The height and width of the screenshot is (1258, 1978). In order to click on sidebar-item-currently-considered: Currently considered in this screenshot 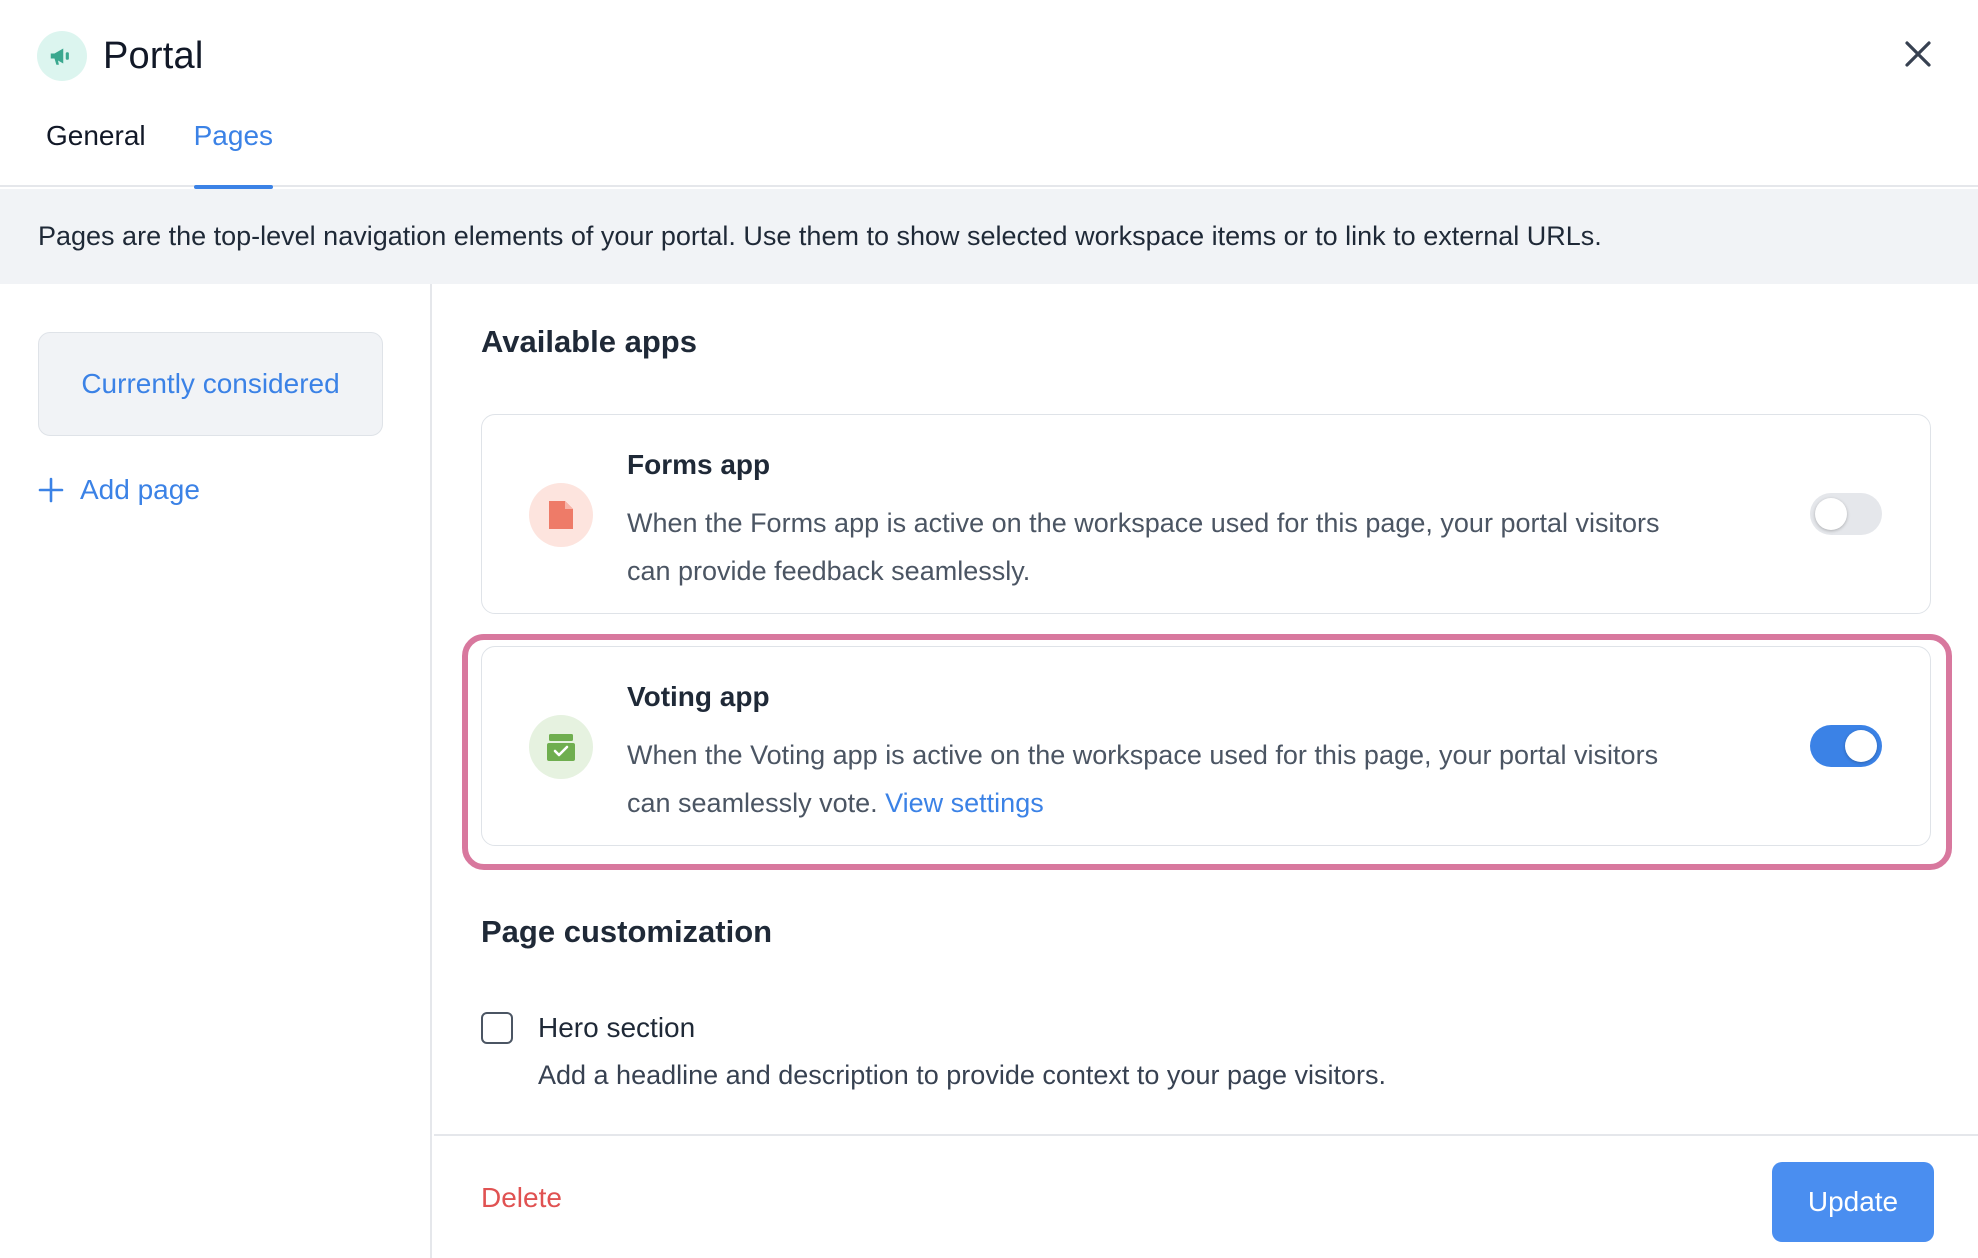, I will do `click(210, 384)`.